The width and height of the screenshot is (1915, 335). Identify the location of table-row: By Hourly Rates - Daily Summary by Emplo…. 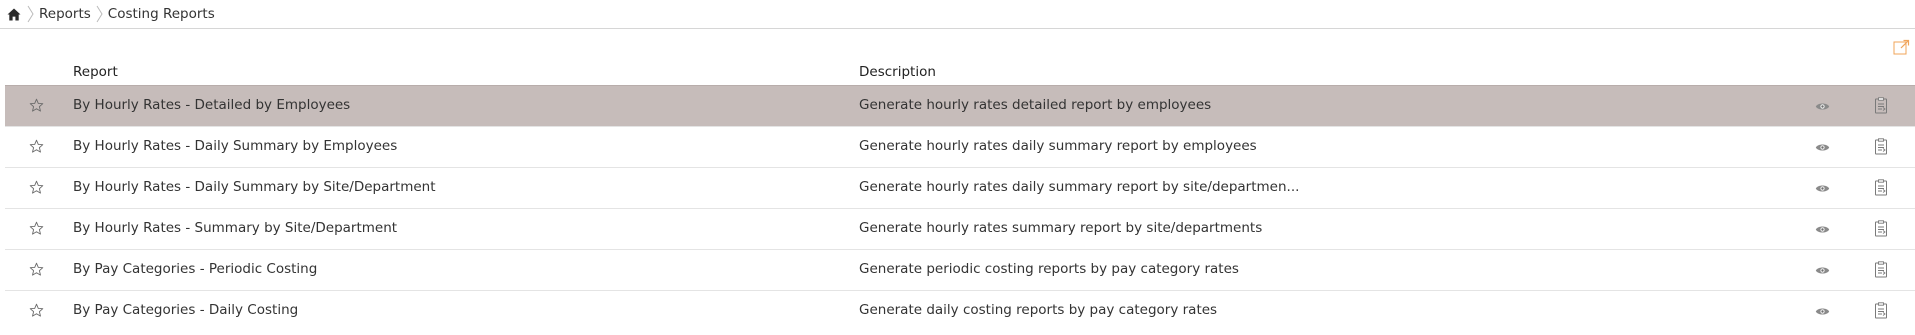
(960, 146).